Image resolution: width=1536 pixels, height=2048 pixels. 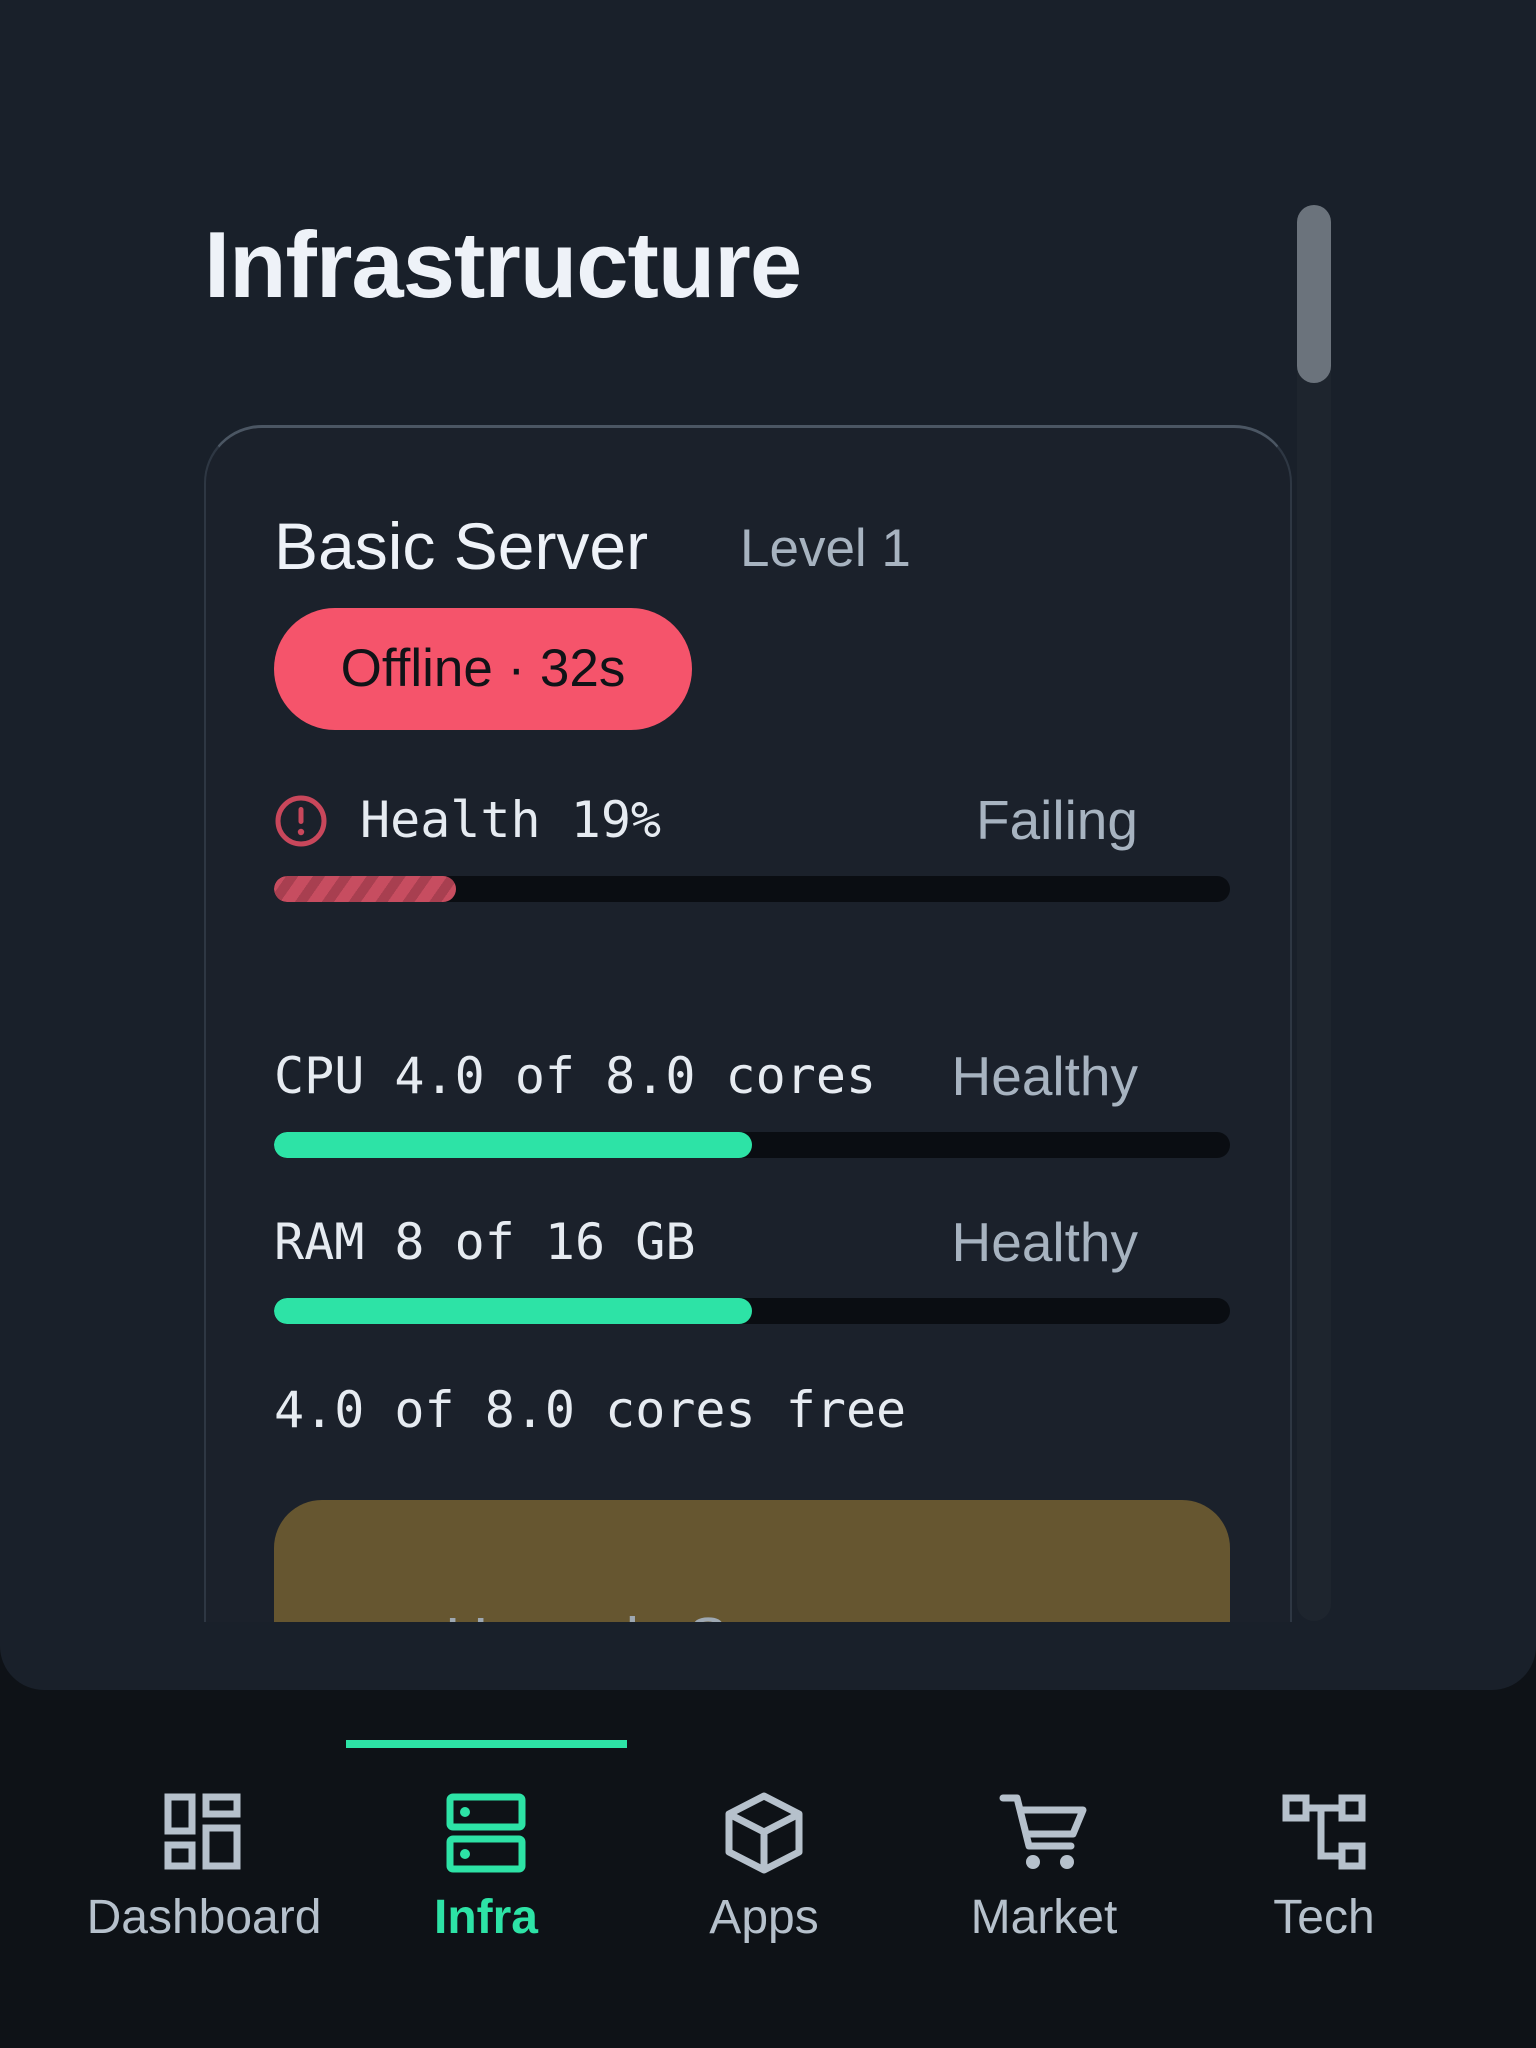 What do you see at coordinates (513, 1311) in the screenshot?
I see `ram-bar-fill` at bounding box center [513, 1311].